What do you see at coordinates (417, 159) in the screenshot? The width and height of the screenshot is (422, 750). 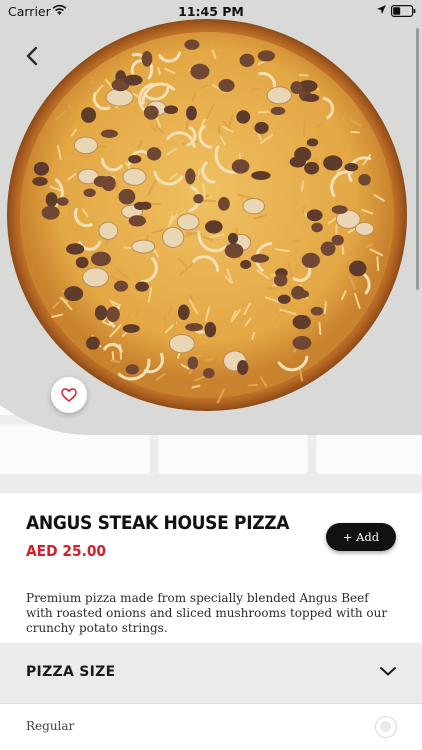 I see `scroll-indicator` at bounding box center [417, 159].